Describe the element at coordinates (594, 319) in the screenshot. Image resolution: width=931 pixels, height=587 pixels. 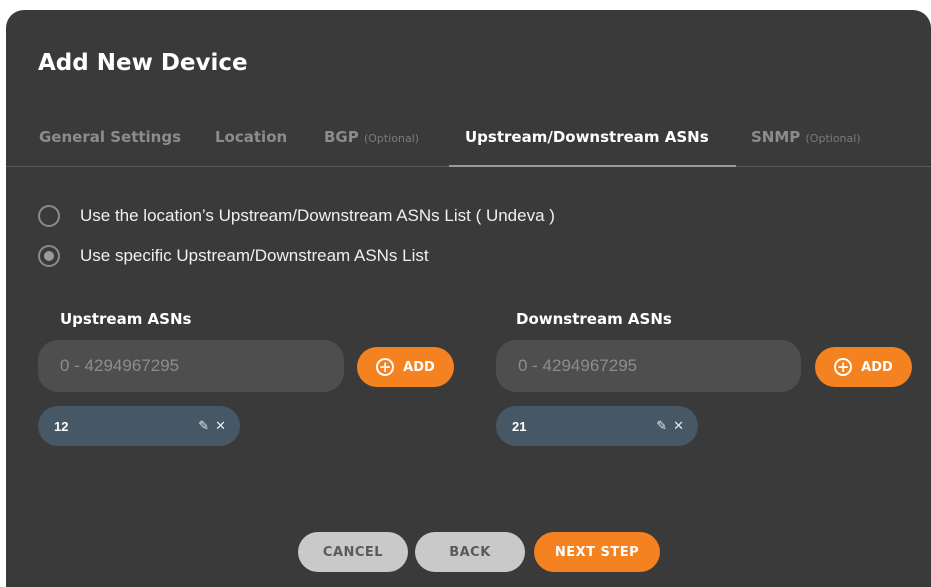
I see `downstream-asns-label: Downstream ASNs` at that location.